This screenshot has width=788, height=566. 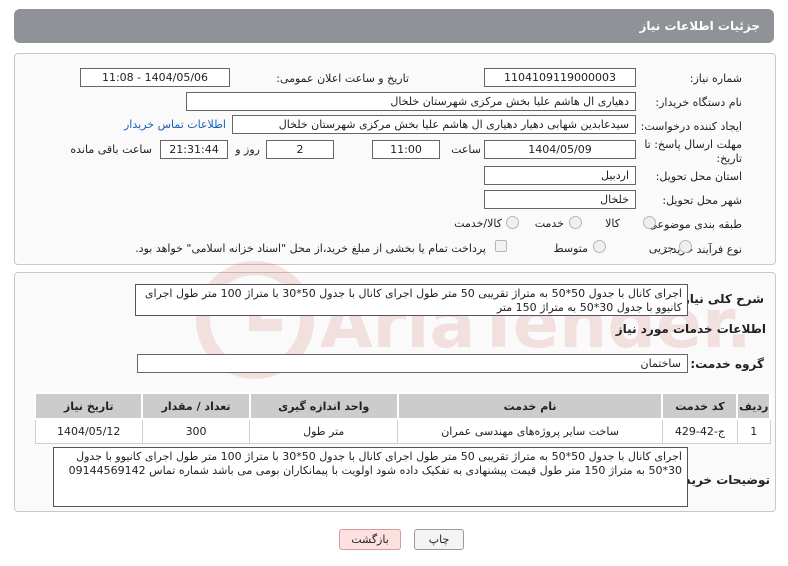 I want to click on col-unit: واحد اندازه گیری, so click(x=323, y=406).